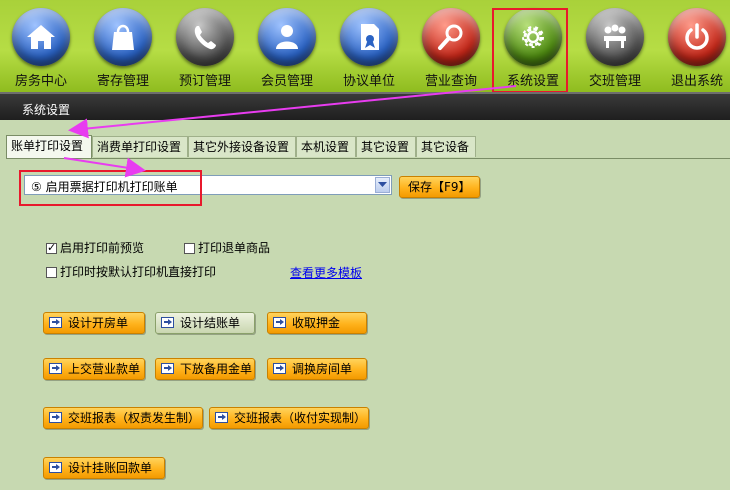 This screenshot has width=730, height=490. What do you see at coordinates (450, 81) in the screenshot?
I see `toolbar-label: 营业查询` at bounding box center [450, 81].